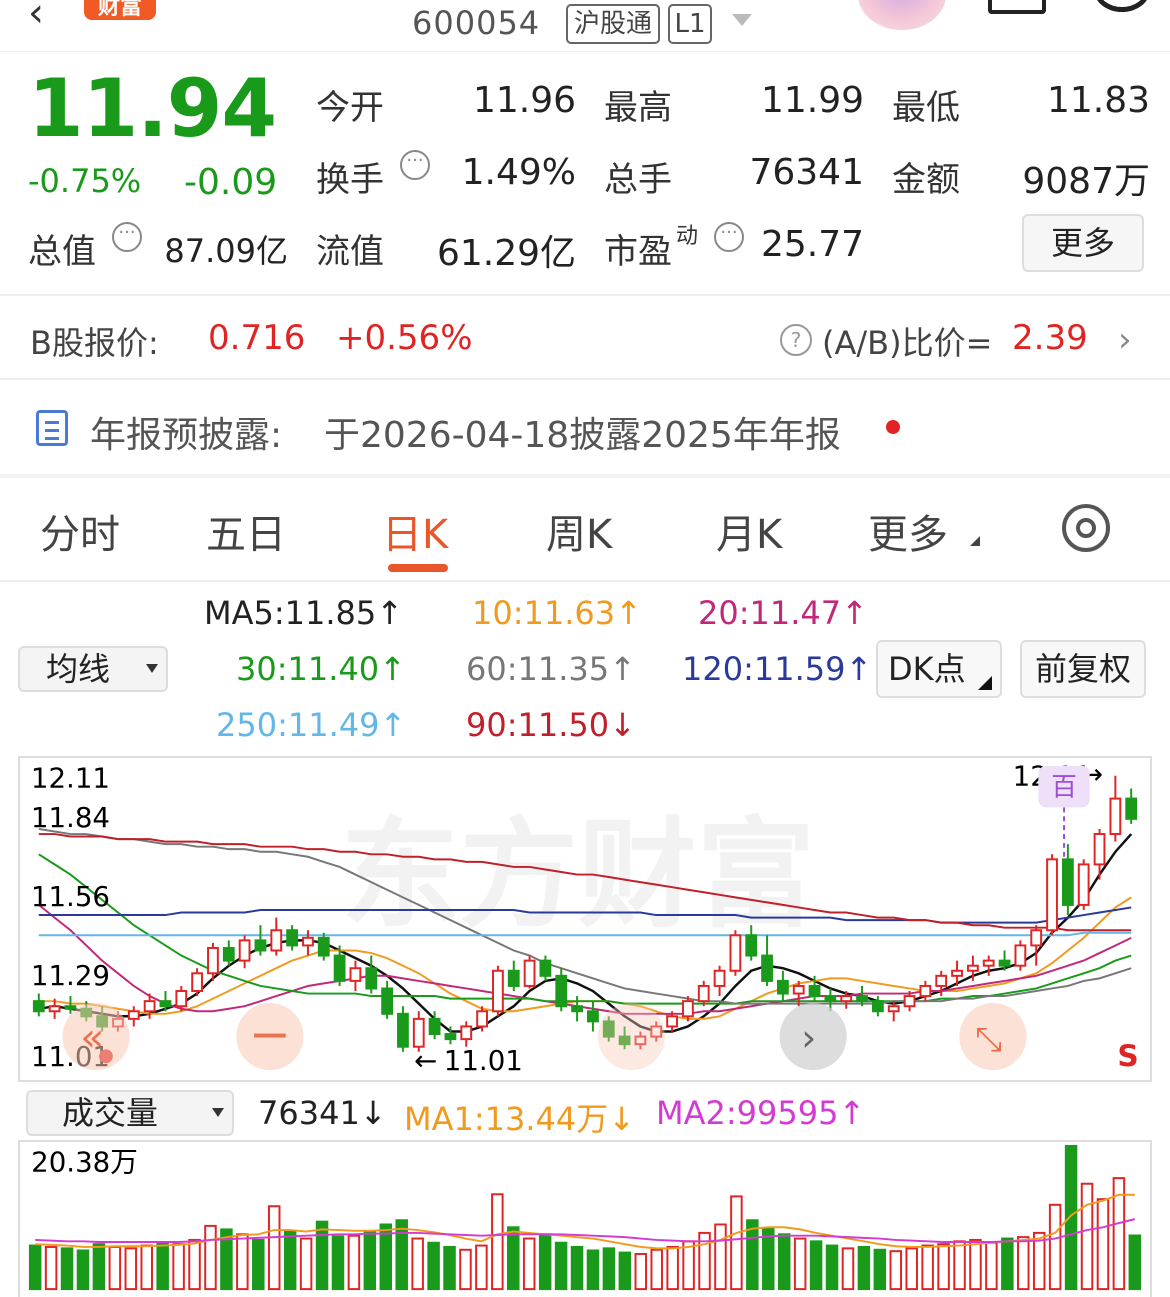  I want to click on y-label-top: 12.11, so click(70, 778).